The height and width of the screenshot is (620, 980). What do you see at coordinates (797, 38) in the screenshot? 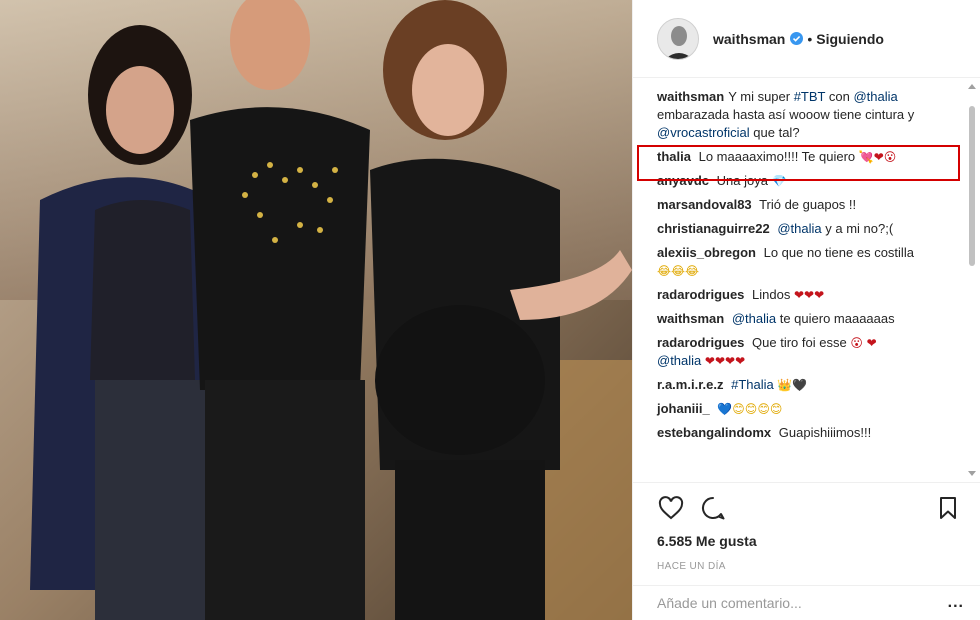
I see `verified-badge-icon` at bounding box center [797, 38].